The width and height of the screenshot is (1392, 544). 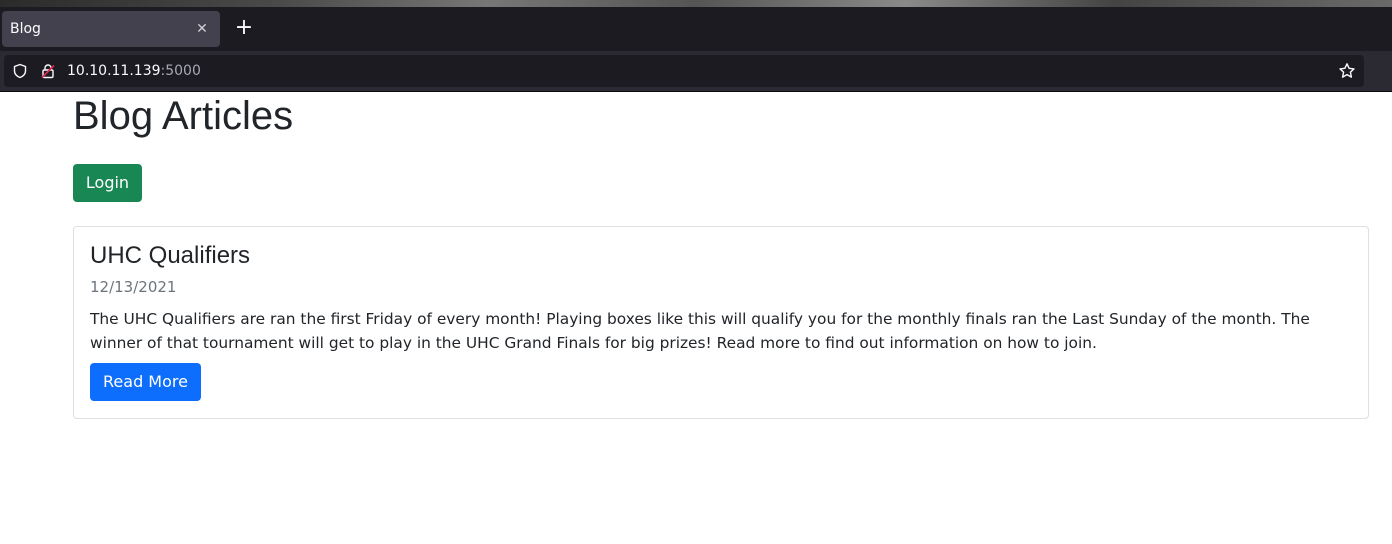 What do you see at coordinates (1347, 71) in the screenshot?
I see `bookmark-star-icon` at bounding box center [1347, 71].